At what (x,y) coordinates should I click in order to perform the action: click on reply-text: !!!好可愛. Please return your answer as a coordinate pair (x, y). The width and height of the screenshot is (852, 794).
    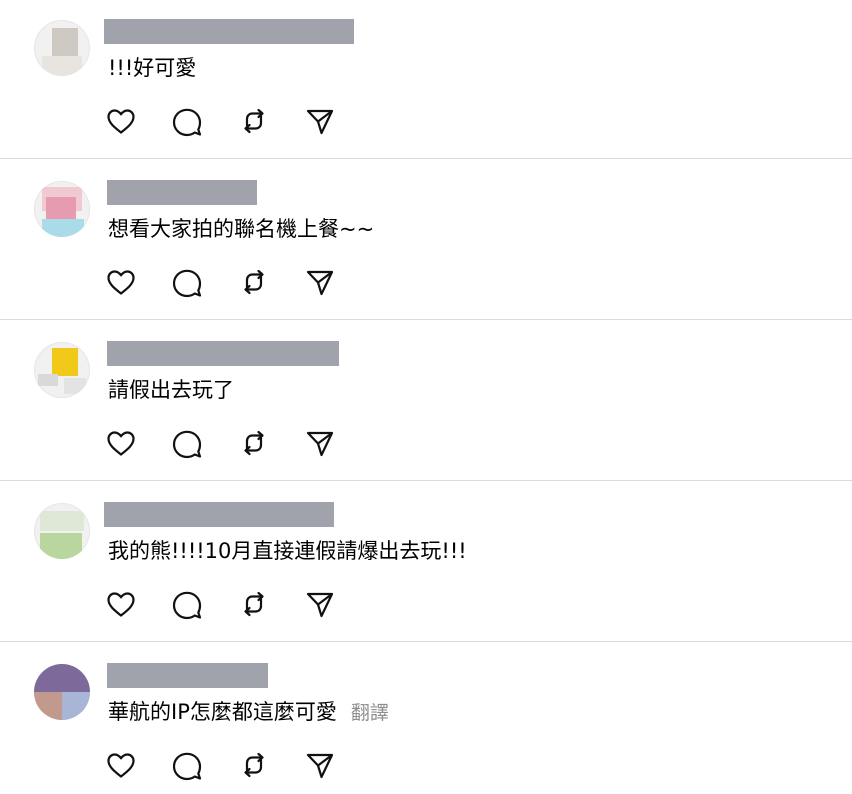
    Looking at the image, I should click on (152, 68).